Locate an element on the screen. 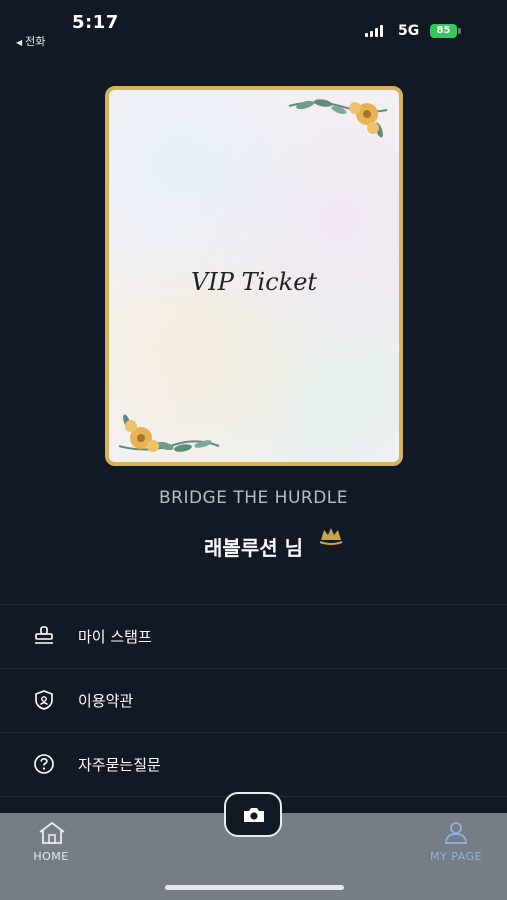  menu-item-label: 이용약관 is located at coordinates (106, 701).